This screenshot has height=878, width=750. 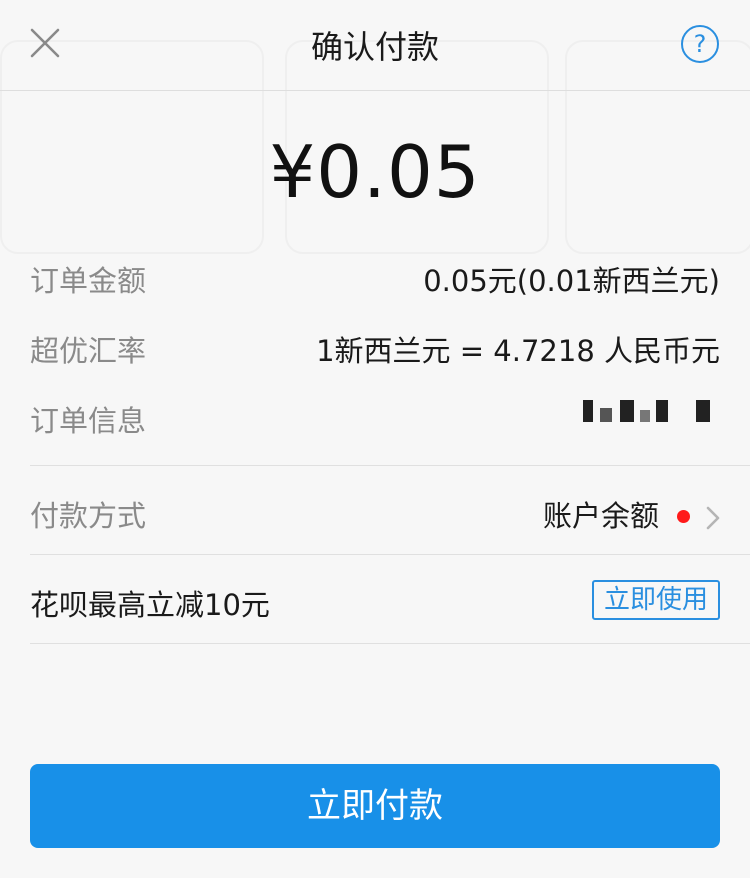 I want to click on notification-dot, so click(x=683, y=516).